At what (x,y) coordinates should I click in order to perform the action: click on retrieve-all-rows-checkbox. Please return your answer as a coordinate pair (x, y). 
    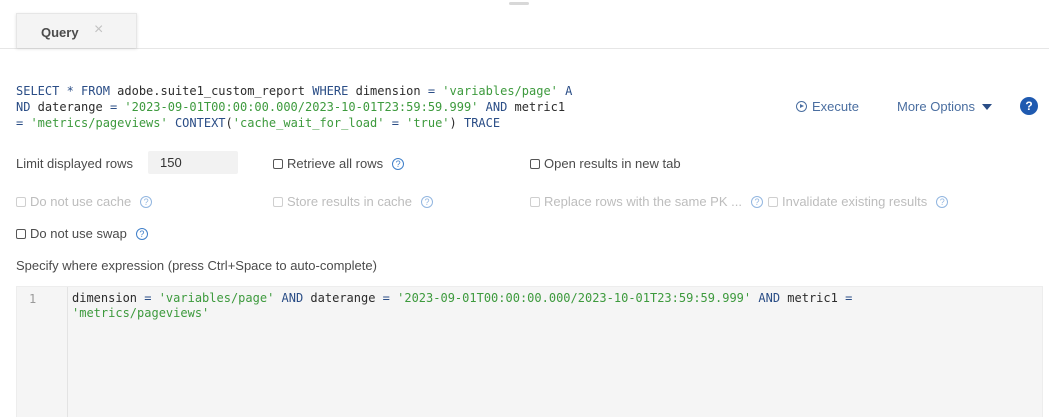
    Looking at the image, I should click on (278, 163).